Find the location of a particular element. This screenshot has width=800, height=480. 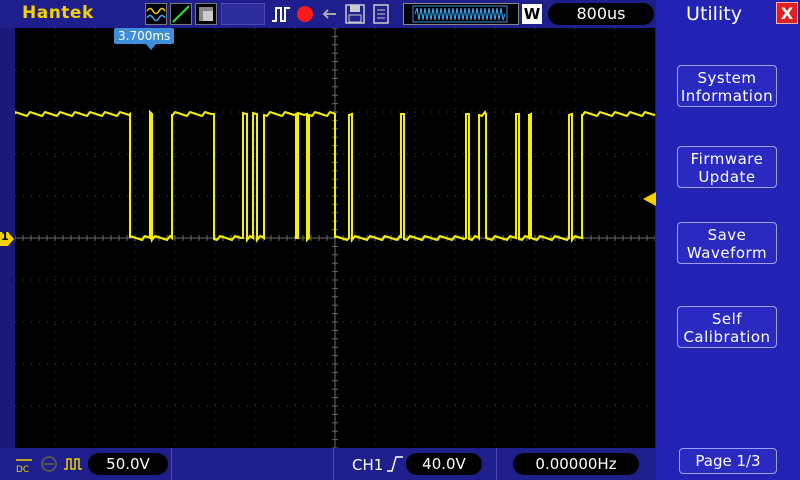

record-icon is located at coordinates (305, 14).